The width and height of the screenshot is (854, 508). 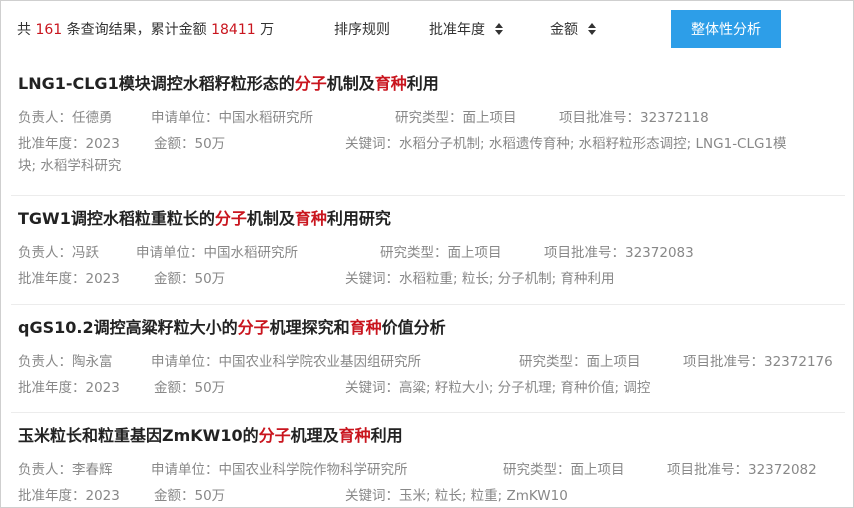 What do you see at coordinates (758, 362) in the screenshot?
I see `approval-number: 项目批准号：32372176` at bounding box center [758, 362].